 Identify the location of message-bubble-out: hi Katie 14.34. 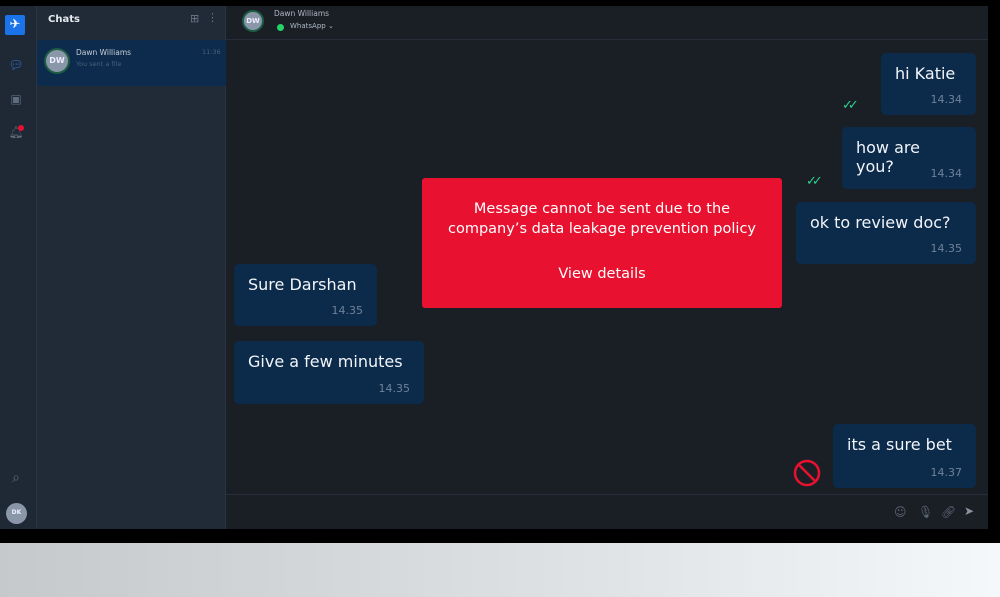
(928, 84).